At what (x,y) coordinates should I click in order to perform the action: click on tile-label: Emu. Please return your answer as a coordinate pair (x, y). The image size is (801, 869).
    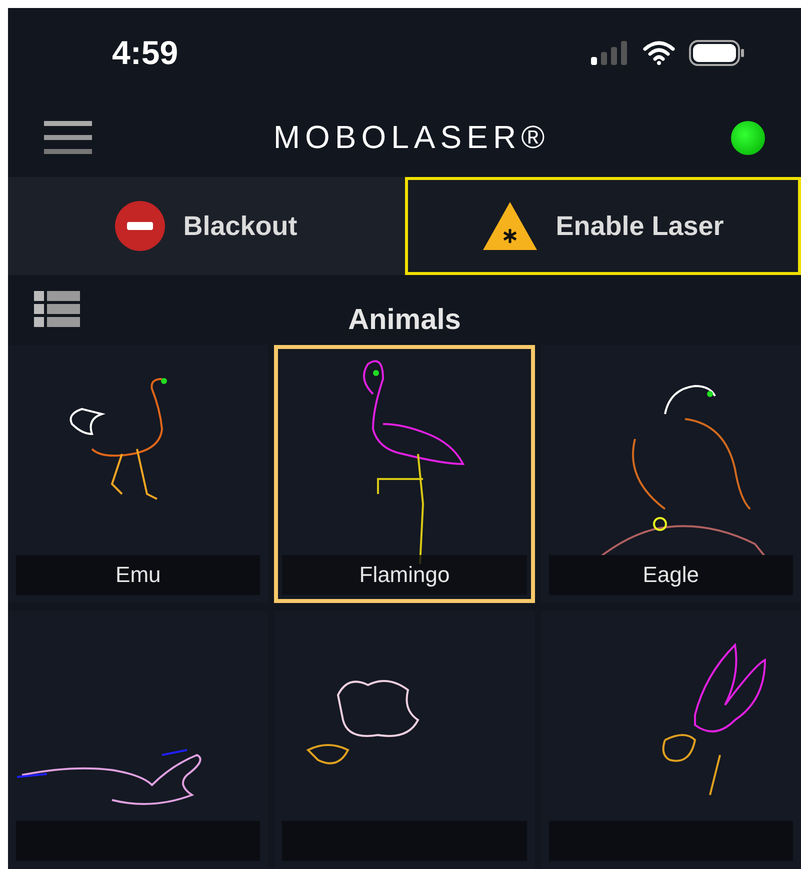
    Looking at the image, I should click on (138, 575).